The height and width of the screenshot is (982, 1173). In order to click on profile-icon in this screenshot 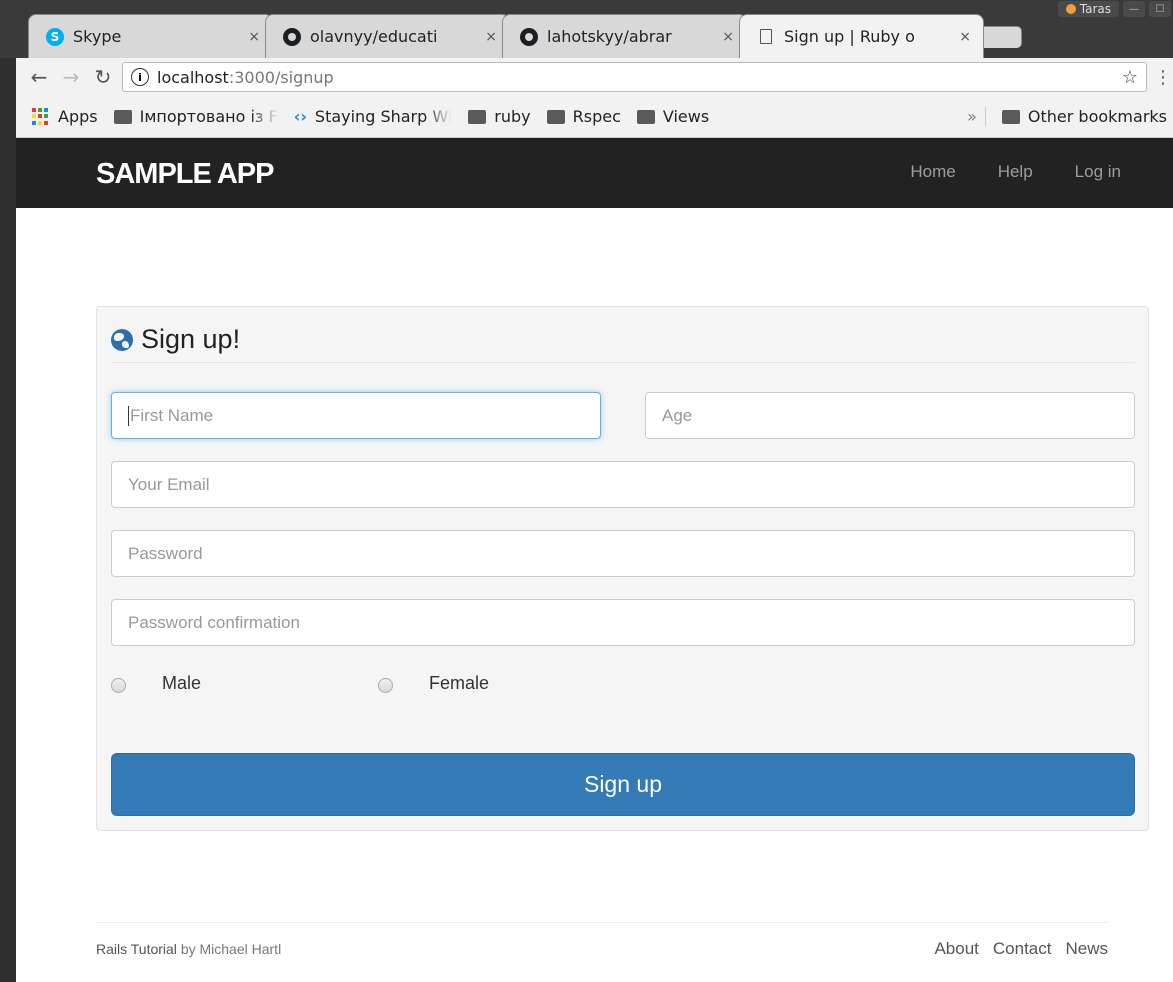, I will do `click(1070, 9)`.